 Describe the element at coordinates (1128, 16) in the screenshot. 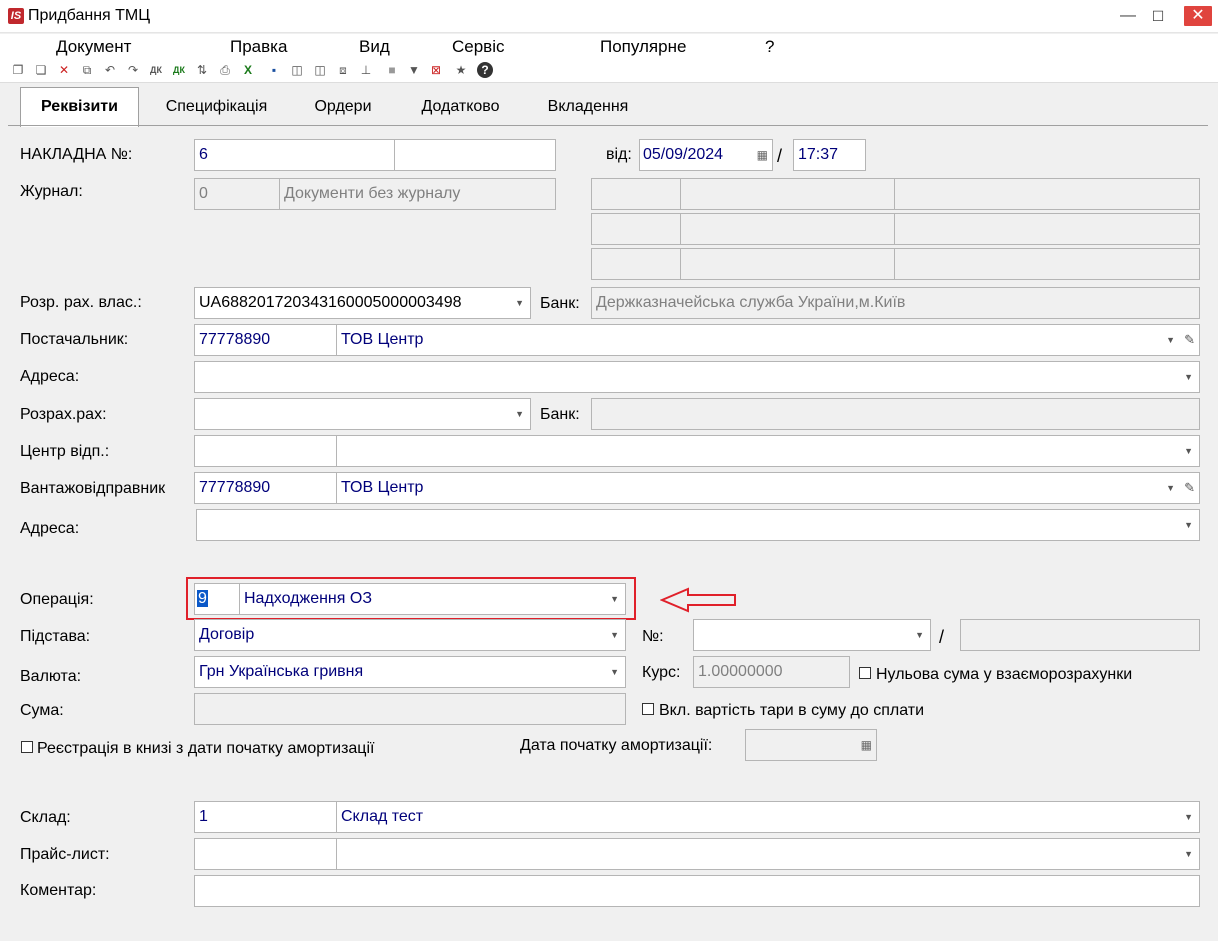

I see `minimize-button: —` at that location.